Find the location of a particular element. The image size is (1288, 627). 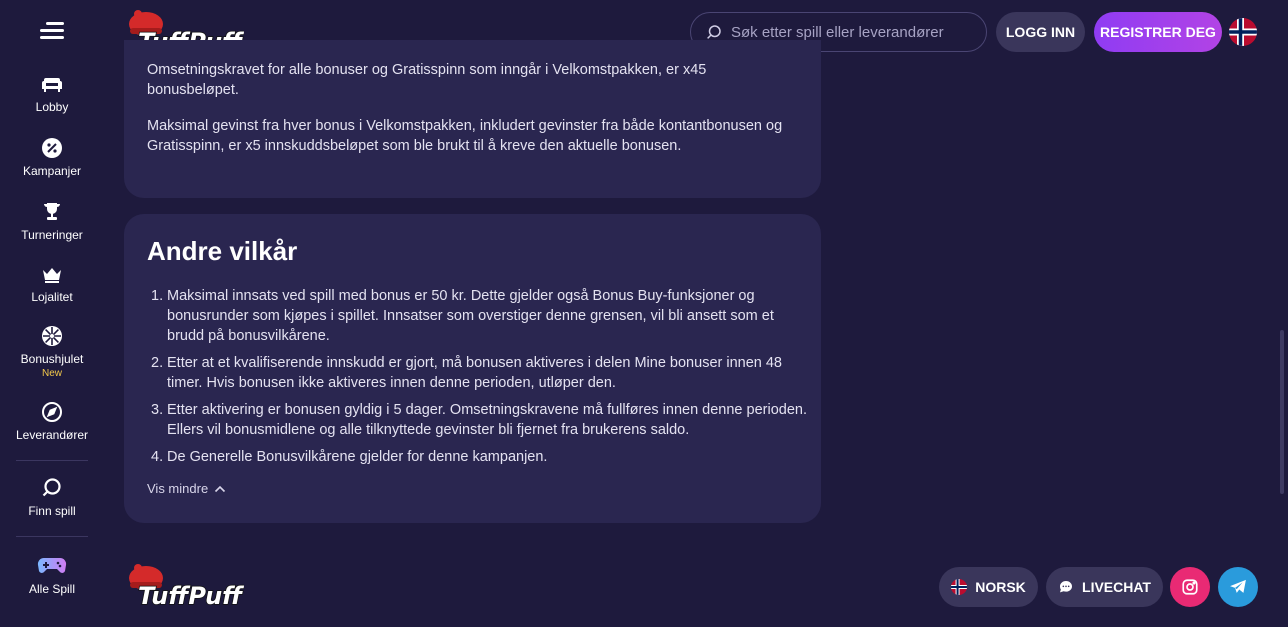

sidebar-item-label: Leverandører is located at coordinates (52, 435).